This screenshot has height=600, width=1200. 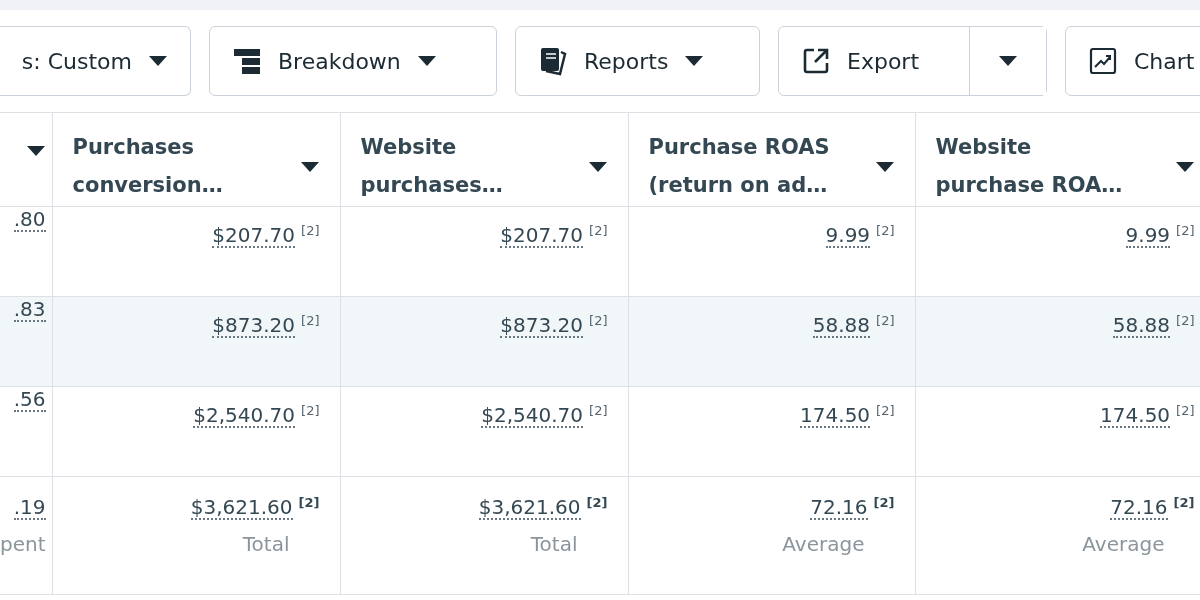 What do you see at coordinates (247, 61) in the screenshot?
I see `rows-icon` at bounding box center [247, 61].